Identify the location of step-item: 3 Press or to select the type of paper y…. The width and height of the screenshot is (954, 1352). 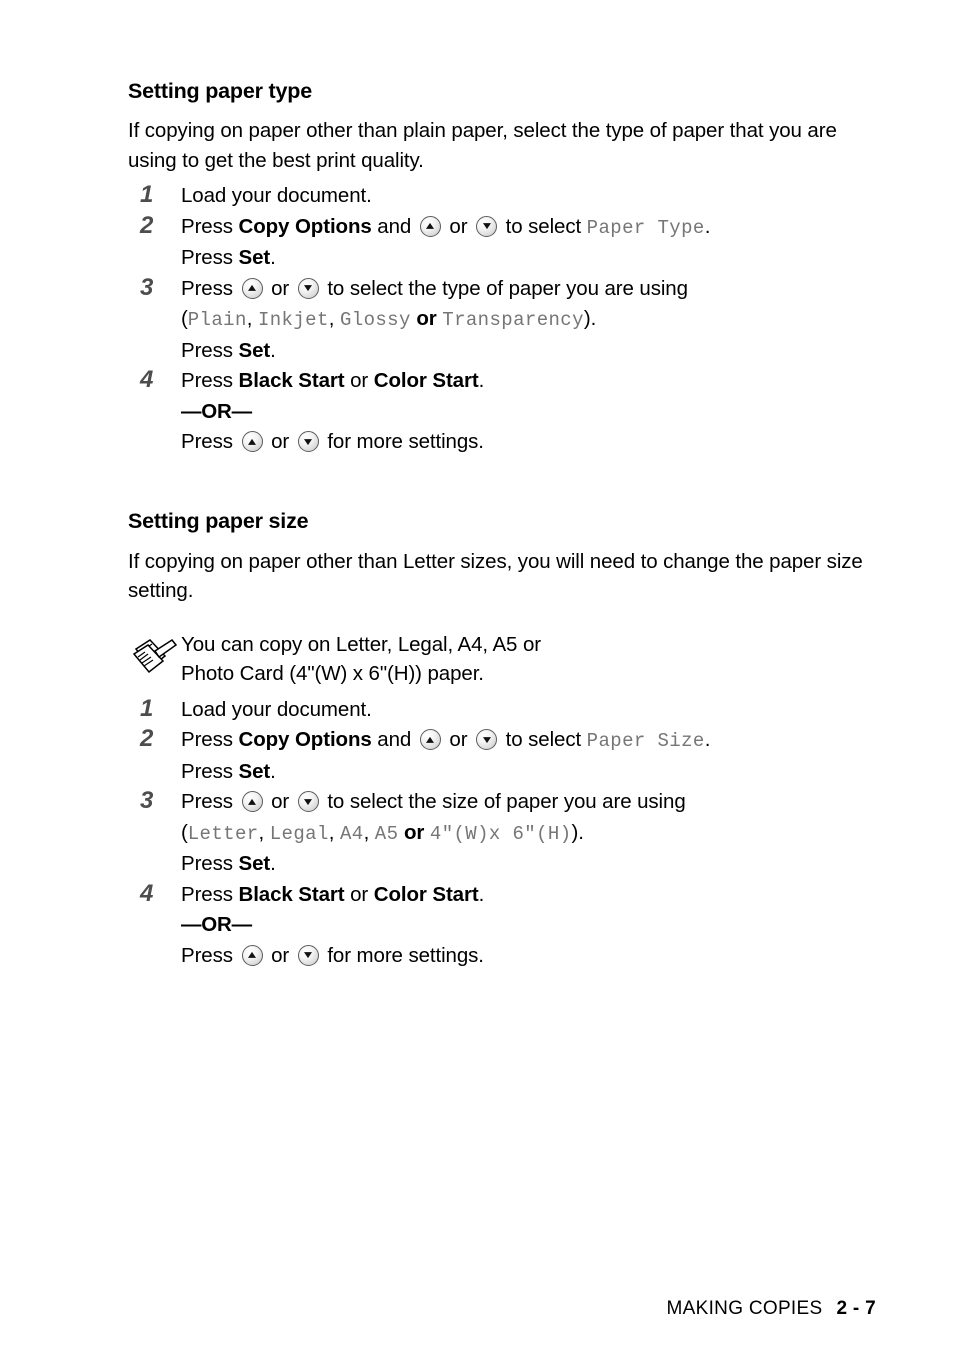
(508, 320).